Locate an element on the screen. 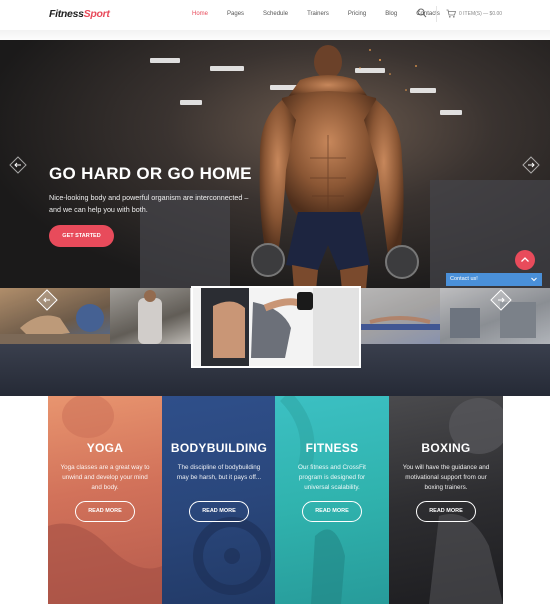  logo-accent: Sport is located at coordinates (96, 14).